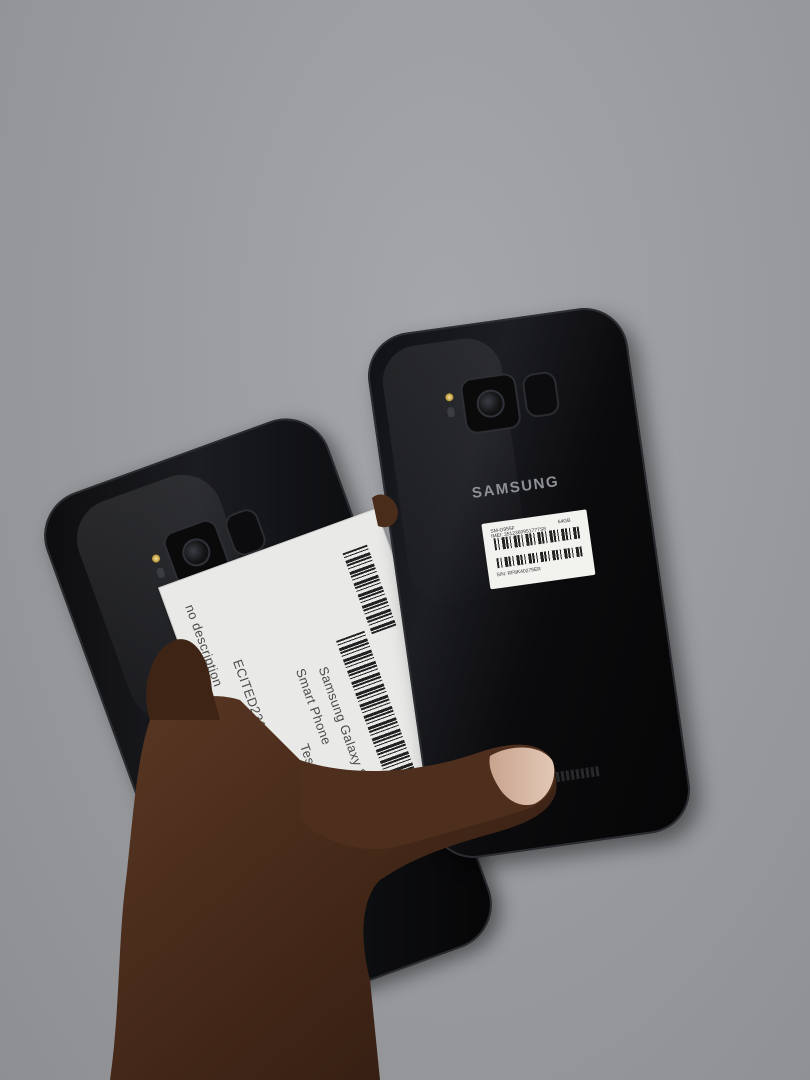  I want to click on hand-finger, so click(183, 679).